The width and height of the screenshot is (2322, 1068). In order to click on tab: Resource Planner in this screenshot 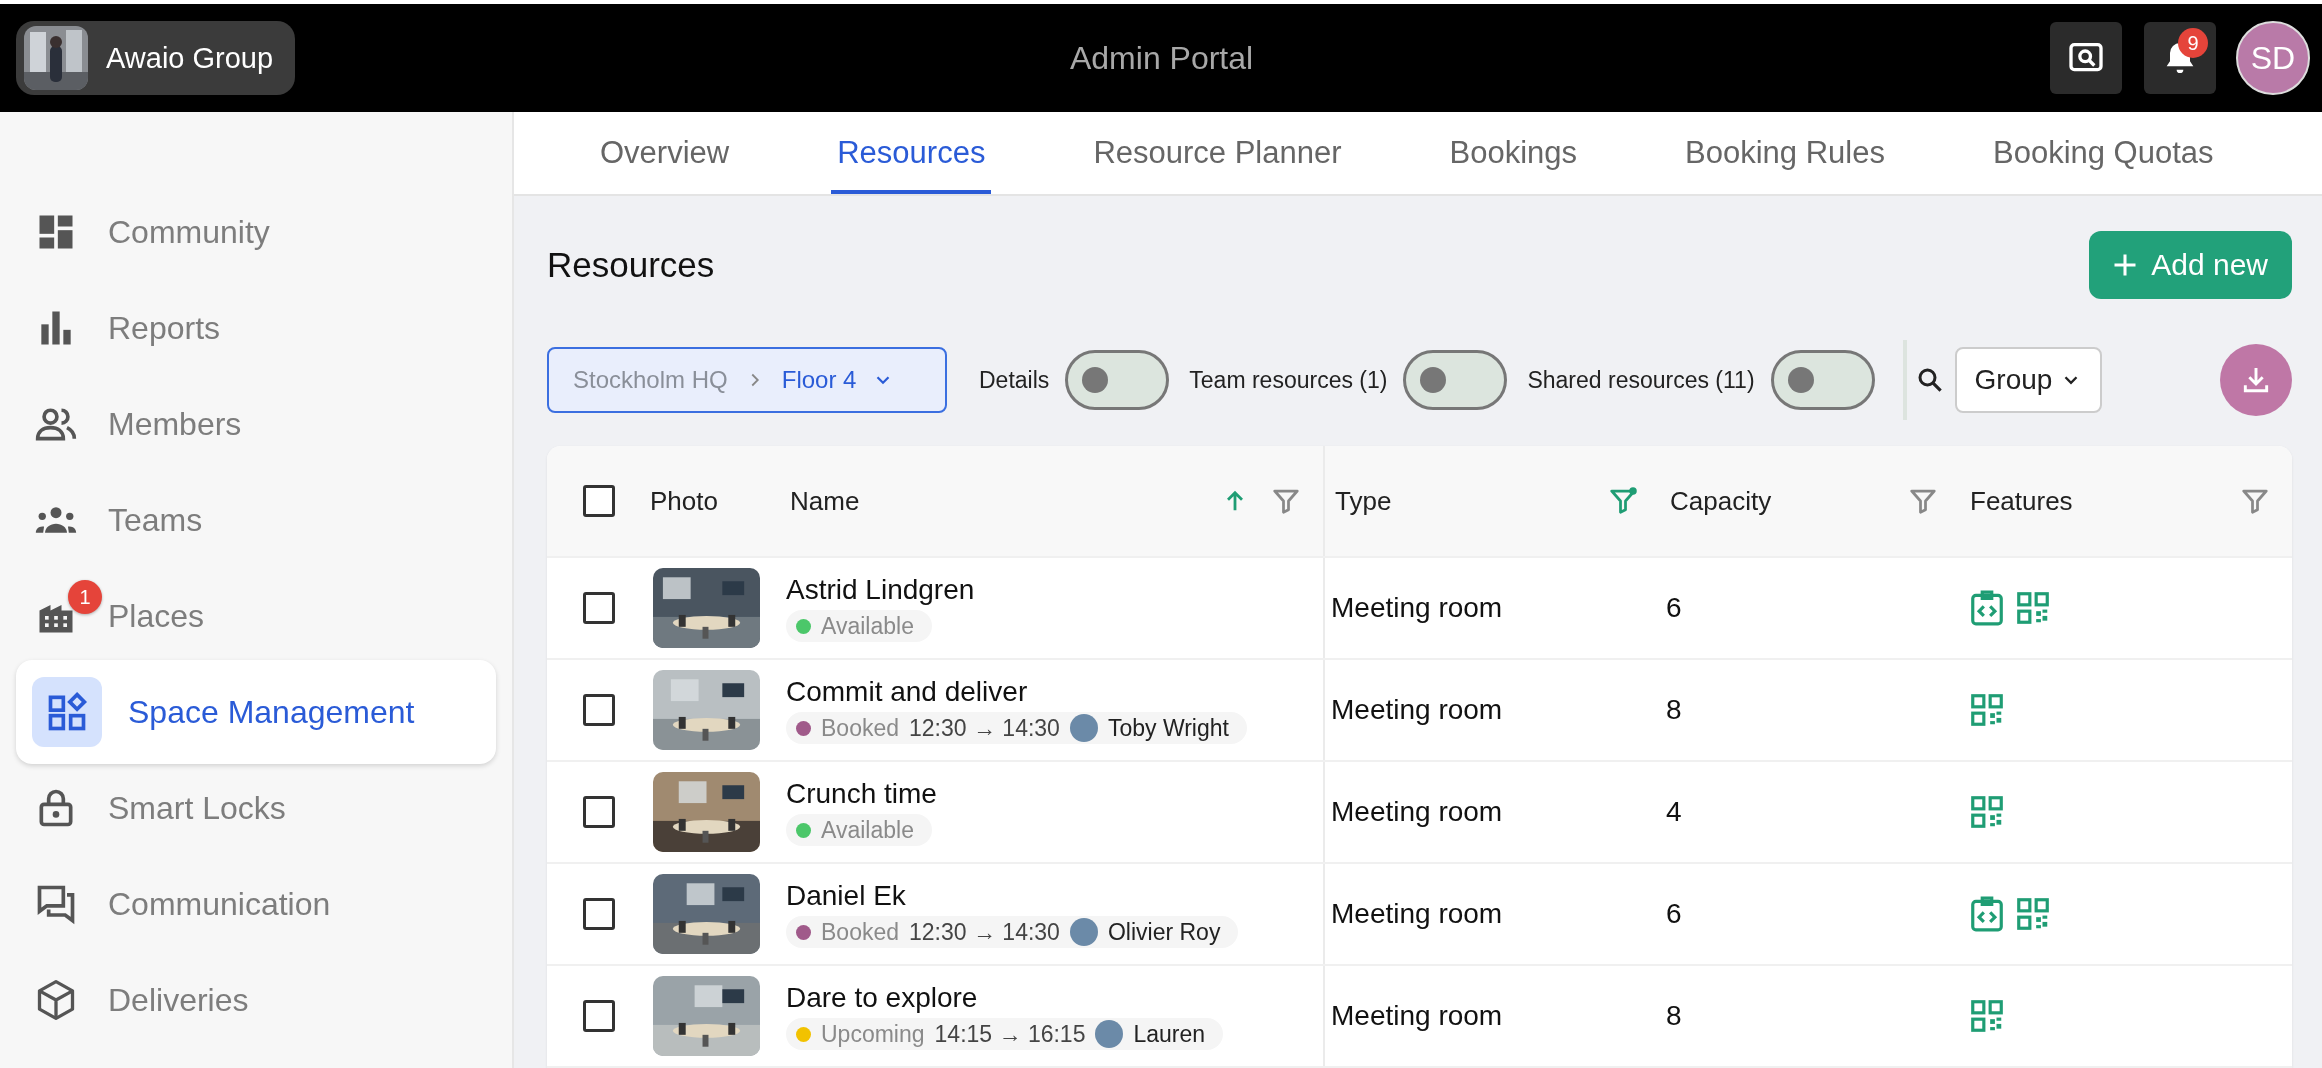, I will do `click(1217, 153)`.